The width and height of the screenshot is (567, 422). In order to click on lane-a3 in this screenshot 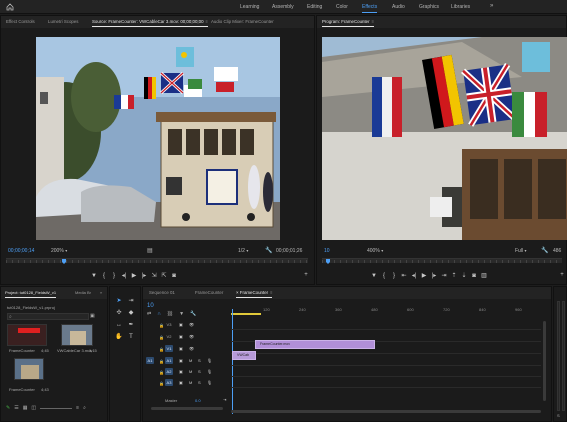, I will do `click(386, 383)`.